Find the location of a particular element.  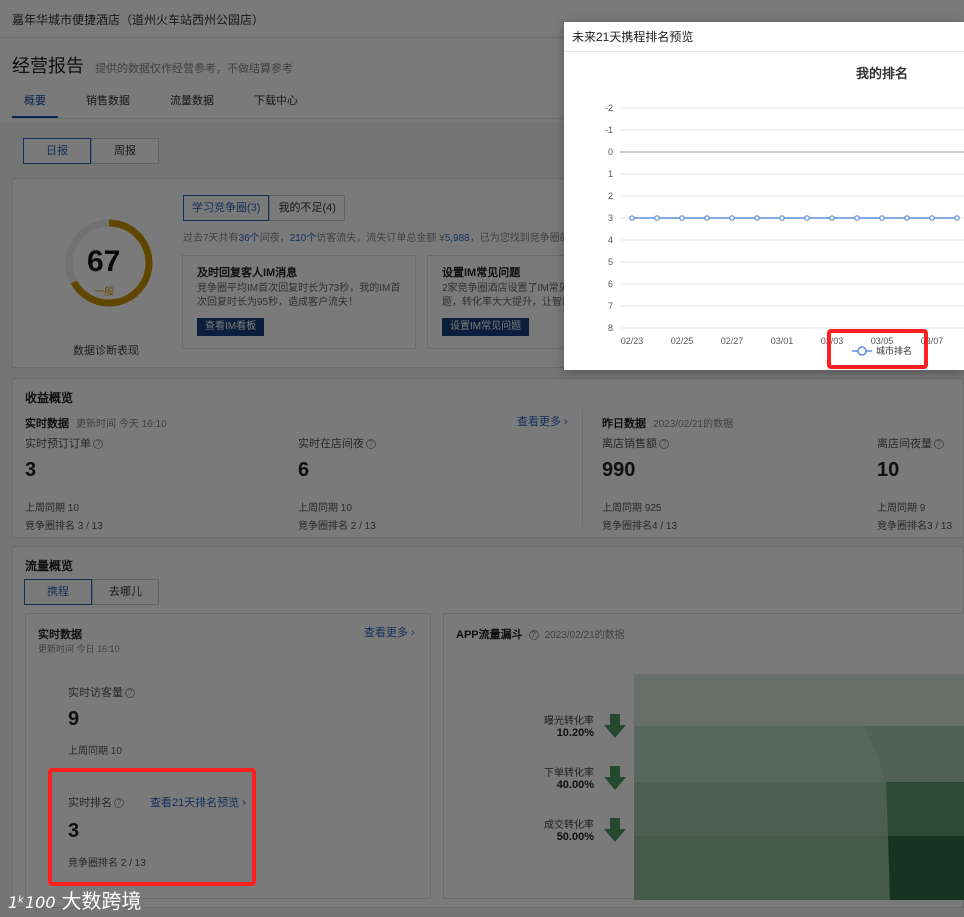

traffic-source-toggle: 携程 去哪儿 is located at coordinates (91, 592).